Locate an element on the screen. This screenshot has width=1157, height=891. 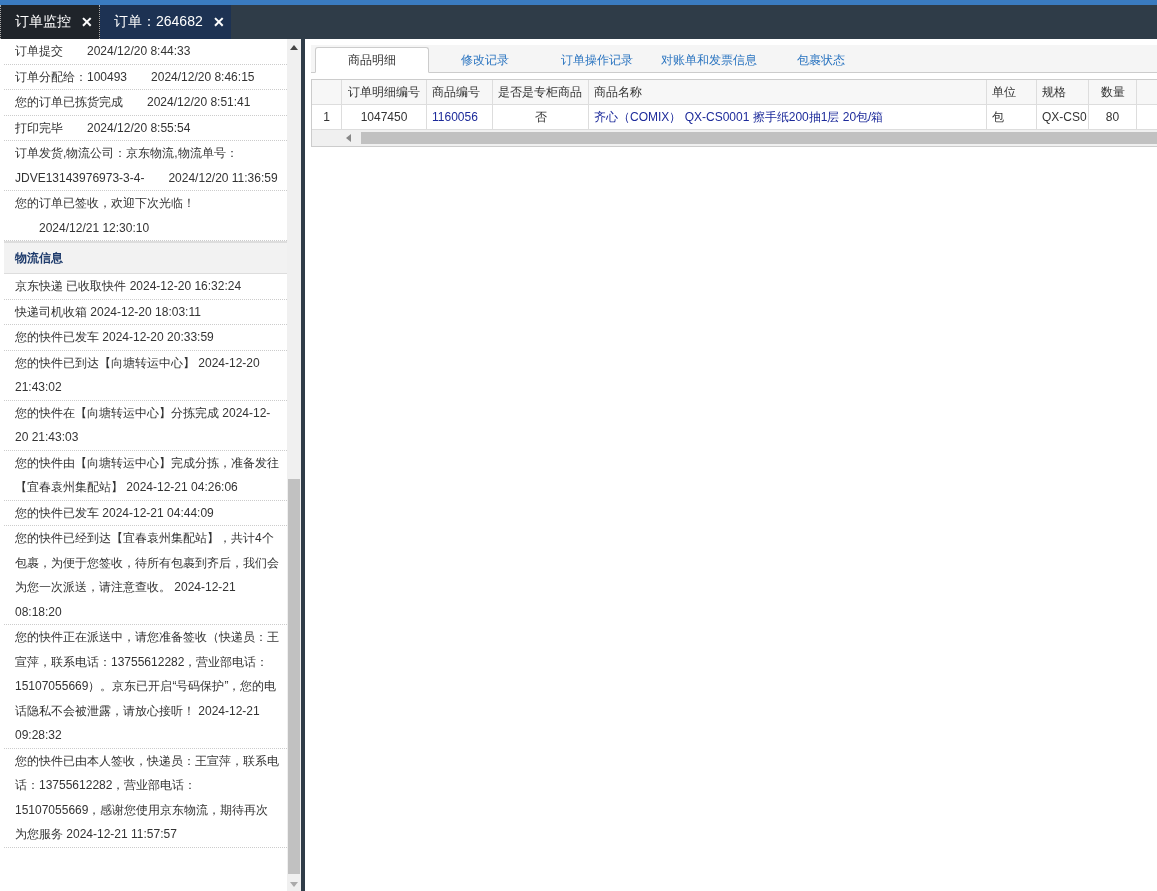
left-arrow-icon is located at coordinates (348, 138).